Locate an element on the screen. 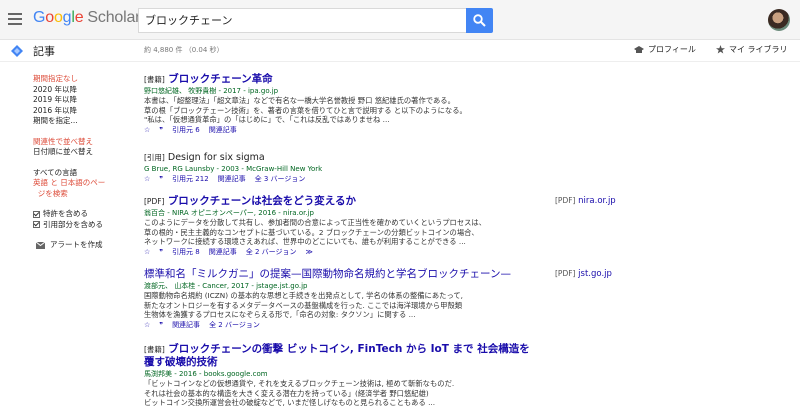 The width and height of the screenshot is (800, 417). cited-by-link: 引用元 212 is located at coordinates (190, 180).